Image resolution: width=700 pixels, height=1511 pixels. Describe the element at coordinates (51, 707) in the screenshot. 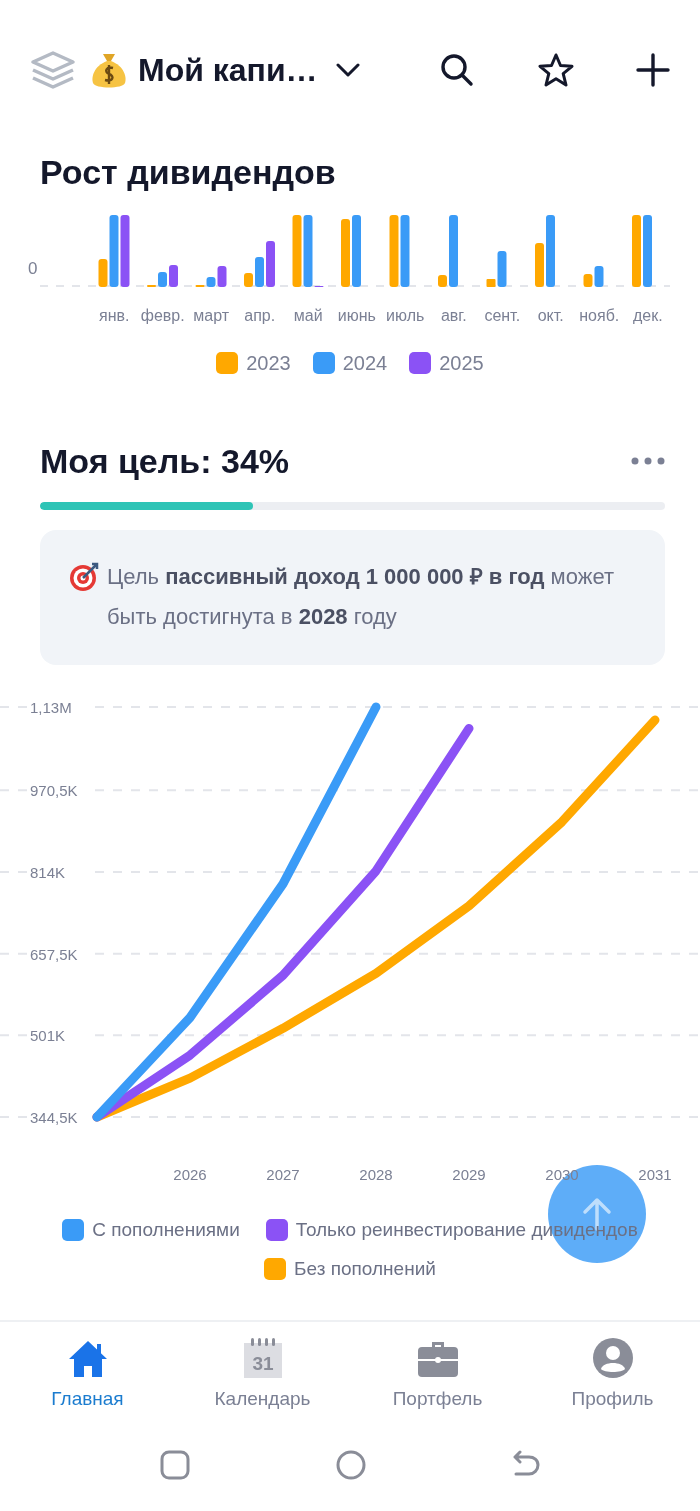

I see `y-axis-label: 1,13M` at that location.